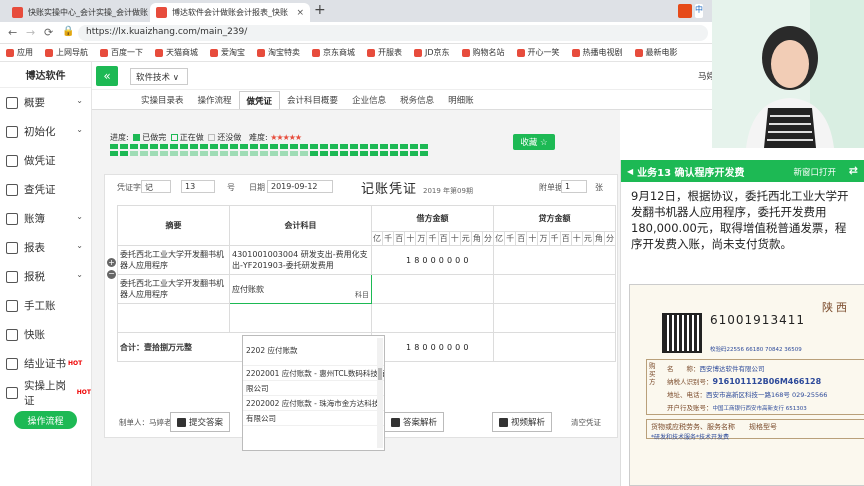 This screenshot has width=864, height=486. What do you see at coordinates (121, 52) in the screenshot?
I see `bookmark-item: 百度一下` at bounding box center [121, 52].